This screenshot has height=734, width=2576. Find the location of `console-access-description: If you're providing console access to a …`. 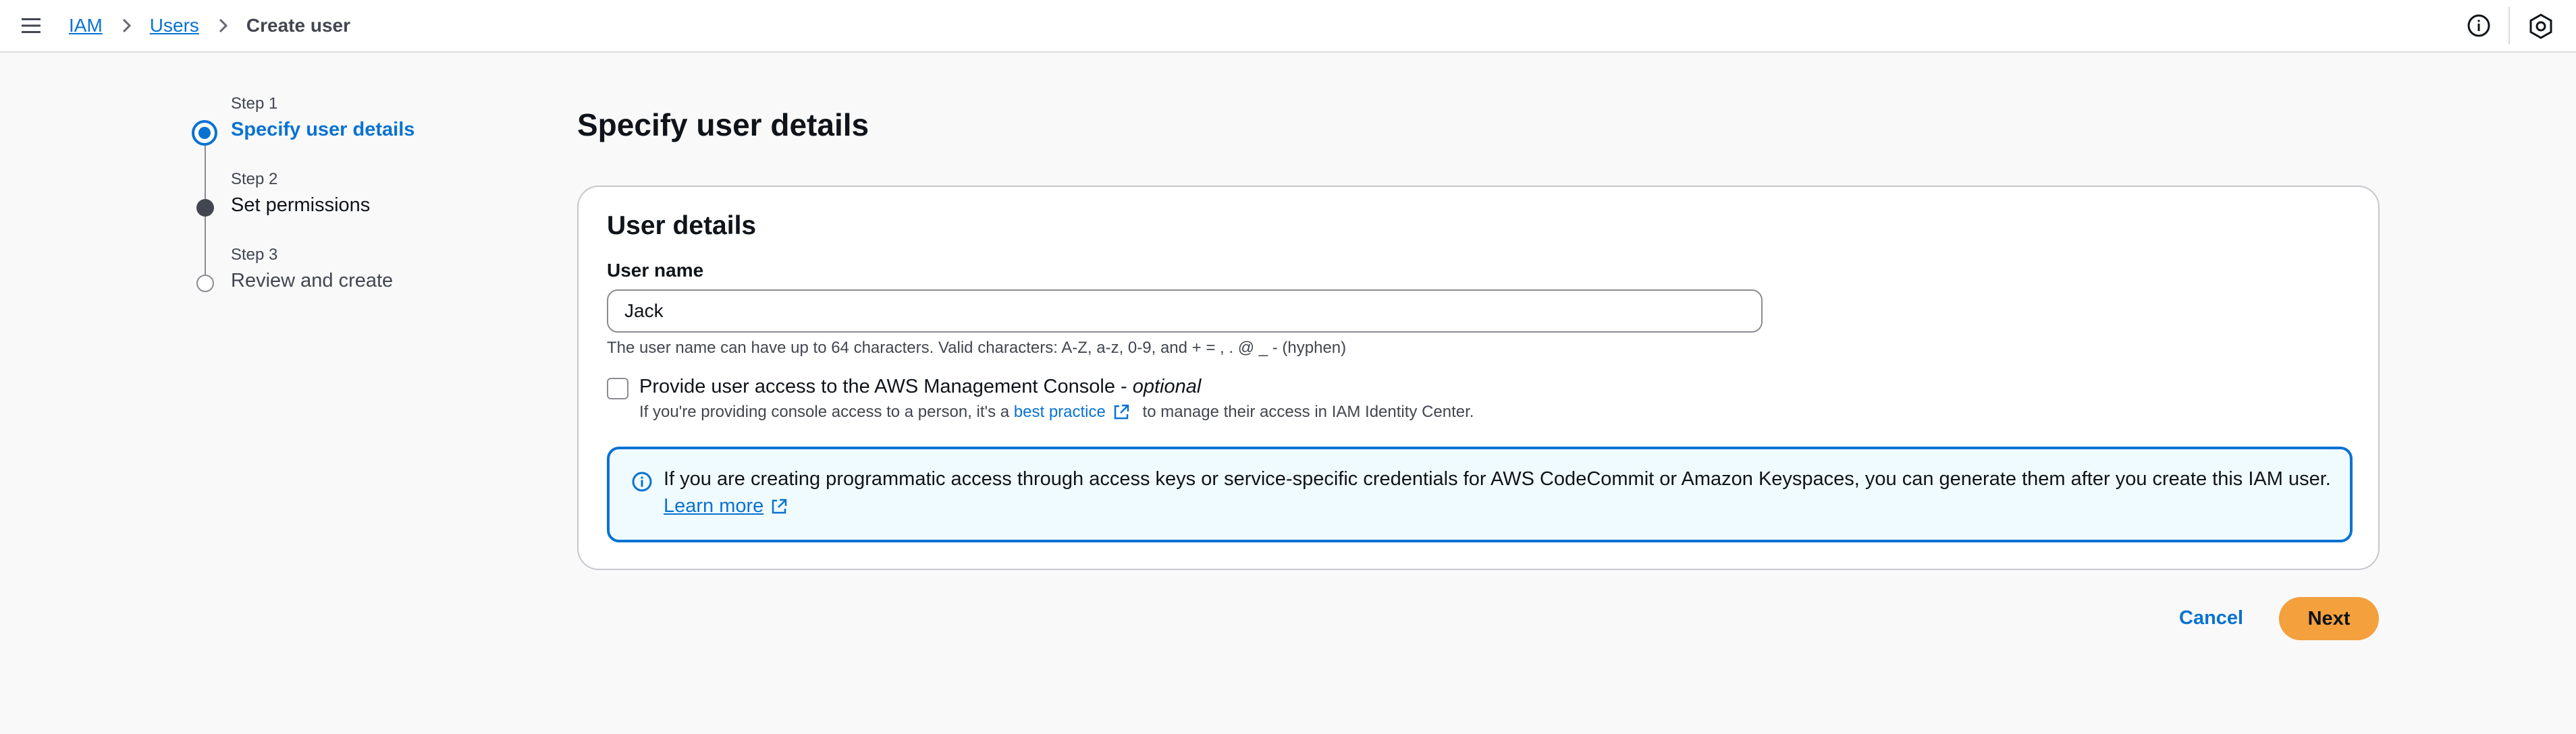

console-access-description: If you're providing console access to a … is located at coordinates (1056, 412).